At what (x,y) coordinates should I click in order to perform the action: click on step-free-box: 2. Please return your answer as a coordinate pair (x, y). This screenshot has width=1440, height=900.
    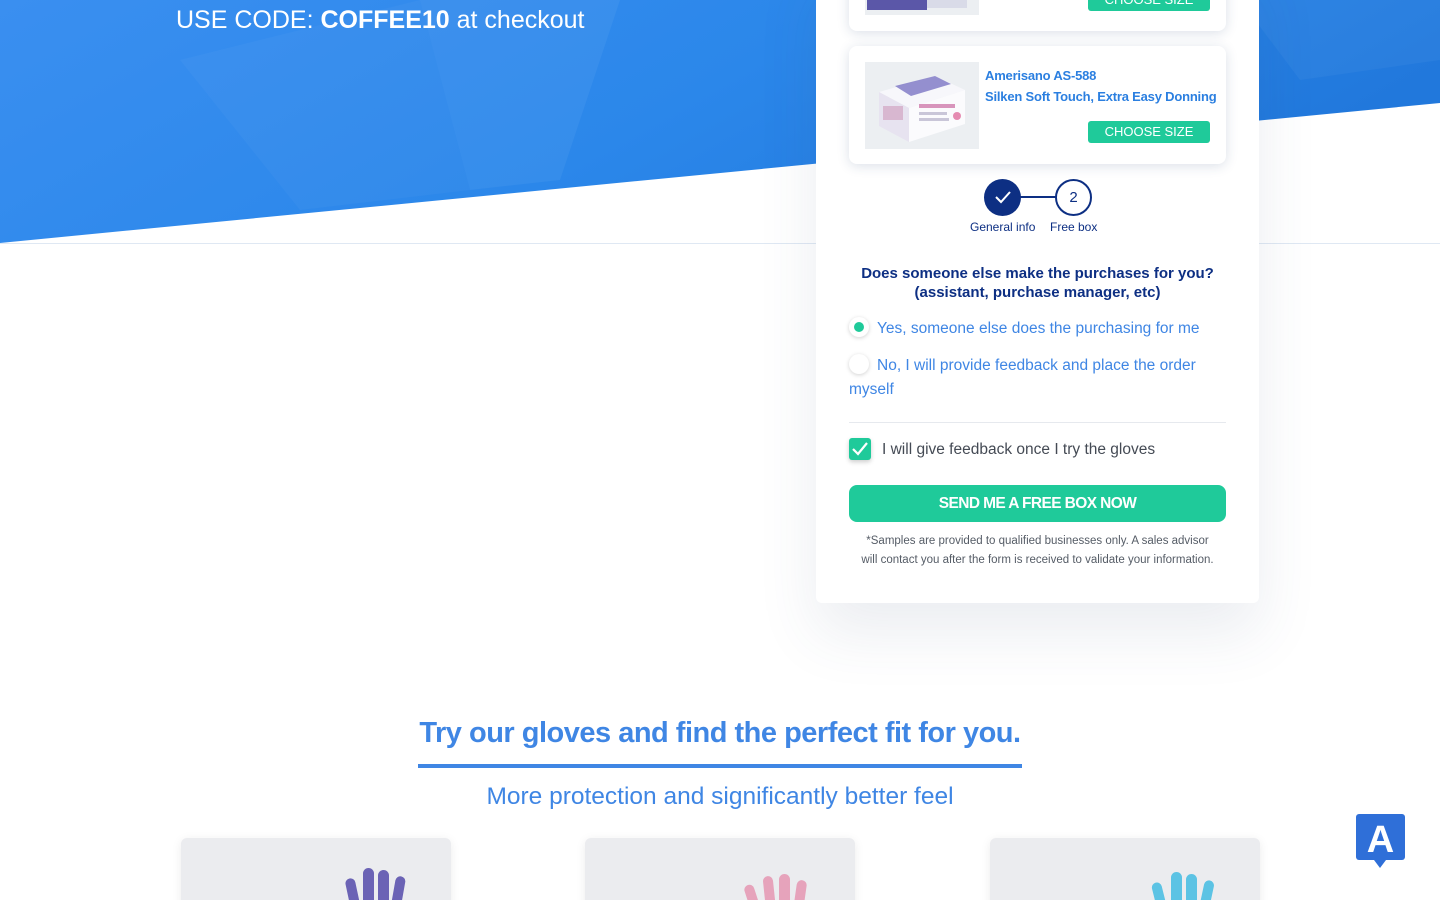
    Looking at the image, I should click on (1073, 197).